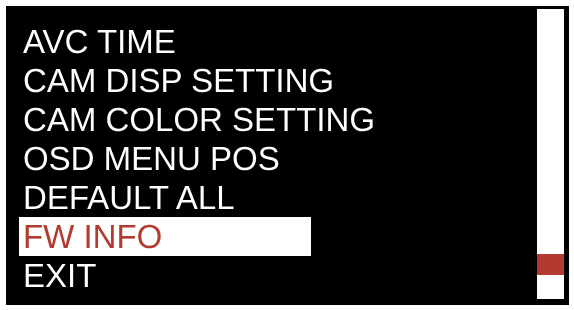 The image size is (574, 310). What do you see at coordinates (550, 264) in the screenshot?
I see `scrollbar-thumb` at bounding box center [550, 264].